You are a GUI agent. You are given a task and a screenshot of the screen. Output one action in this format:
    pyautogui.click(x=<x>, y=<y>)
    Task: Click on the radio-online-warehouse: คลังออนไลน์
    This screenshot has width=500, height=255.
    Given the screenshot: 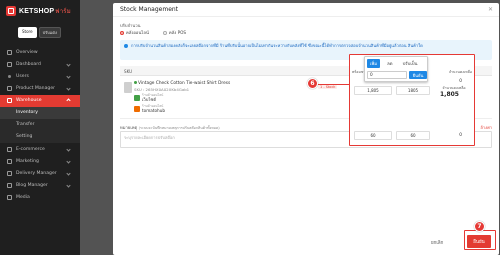 What is the action you would take?
    pyautogui.click(x=134, y=32)
    